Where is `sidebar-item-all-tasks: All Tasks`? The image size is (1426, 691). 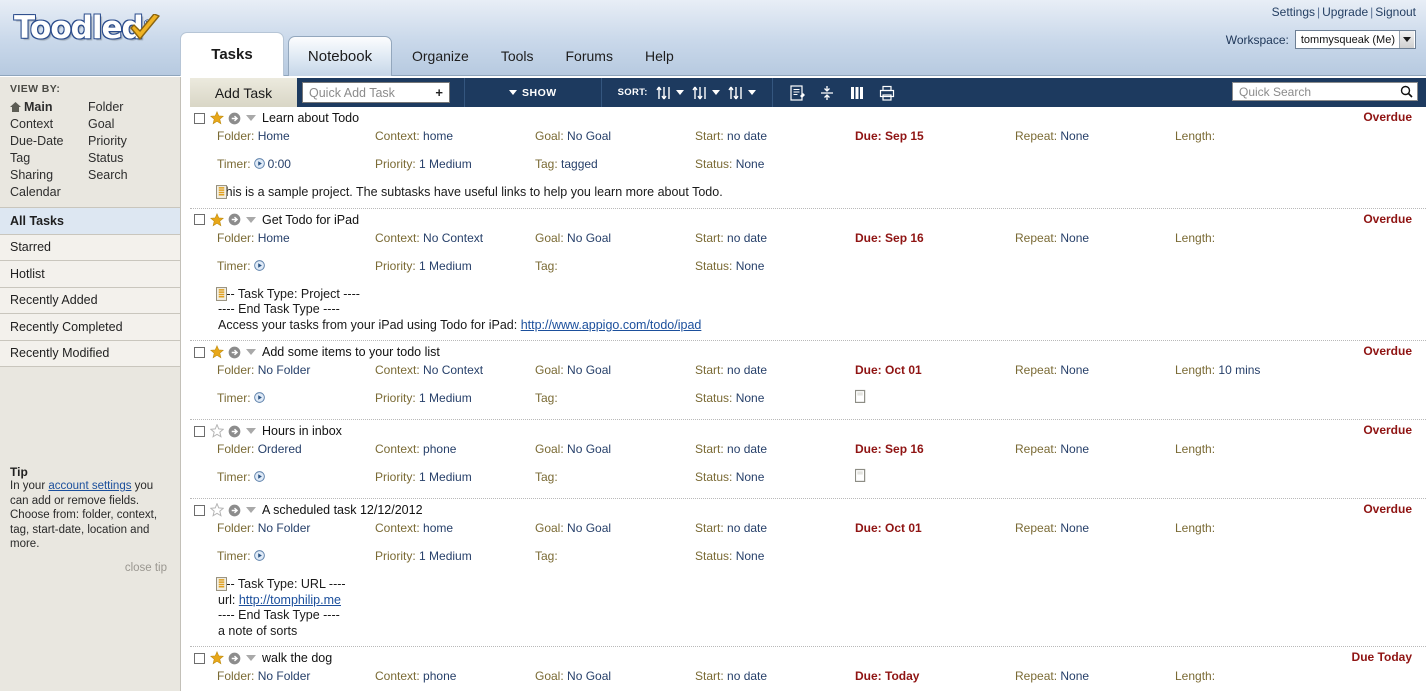 sidebar-item-all-tasks: All Tasks is located at coordinates (90, 221).